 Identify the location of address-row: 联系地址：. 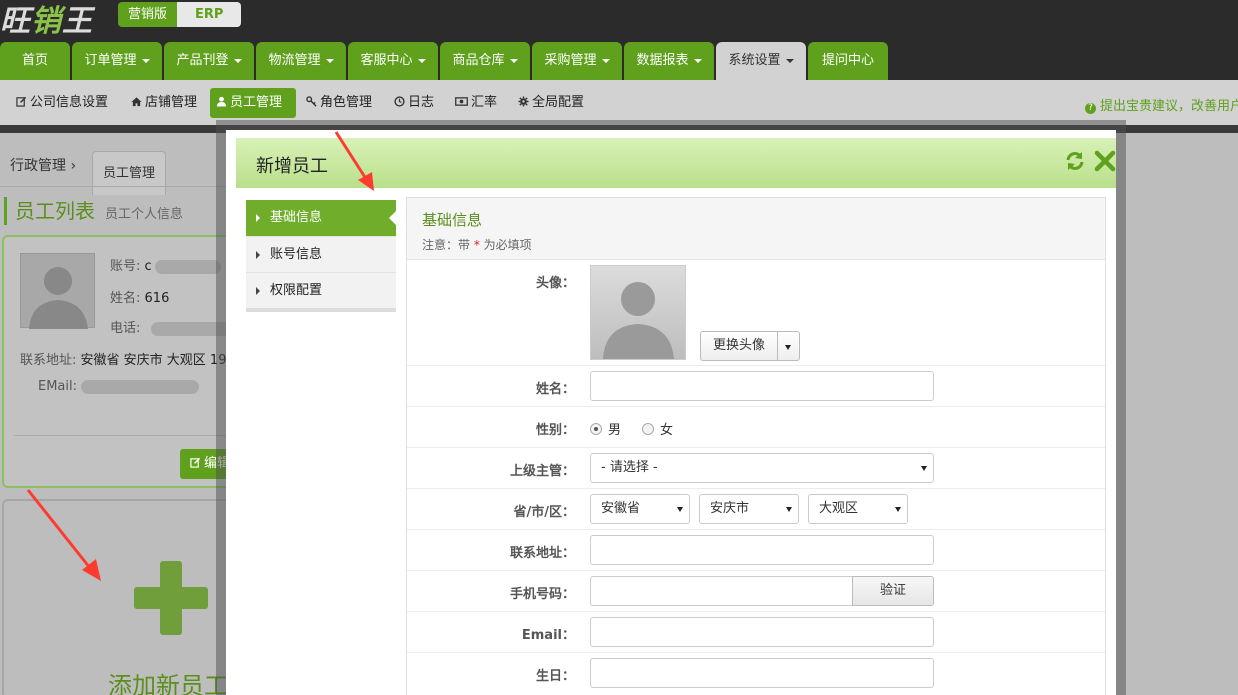
(756, 550).